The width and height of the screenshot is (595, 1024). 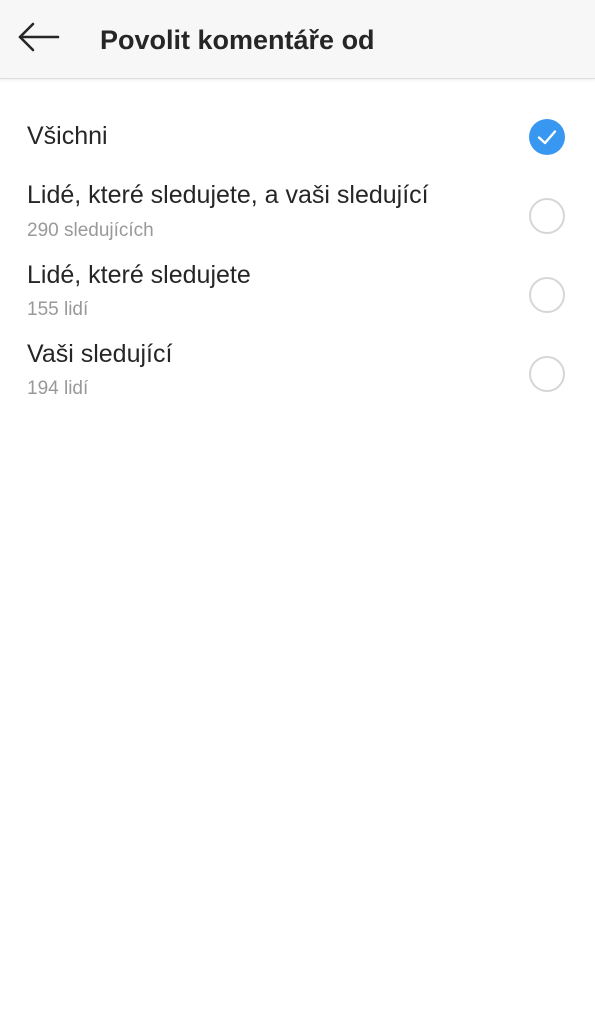 I want to click on option-label: Vaši sledující, so click(x=100, y=354).